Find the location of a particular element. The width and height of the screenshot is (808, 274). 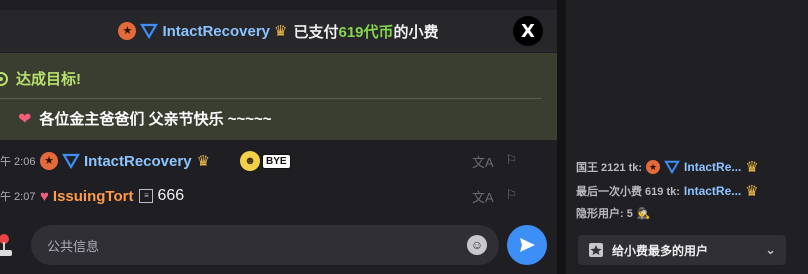

top-tippers-button: 给小费最多的用户 ⌄ is located at coordinates (682, 250).